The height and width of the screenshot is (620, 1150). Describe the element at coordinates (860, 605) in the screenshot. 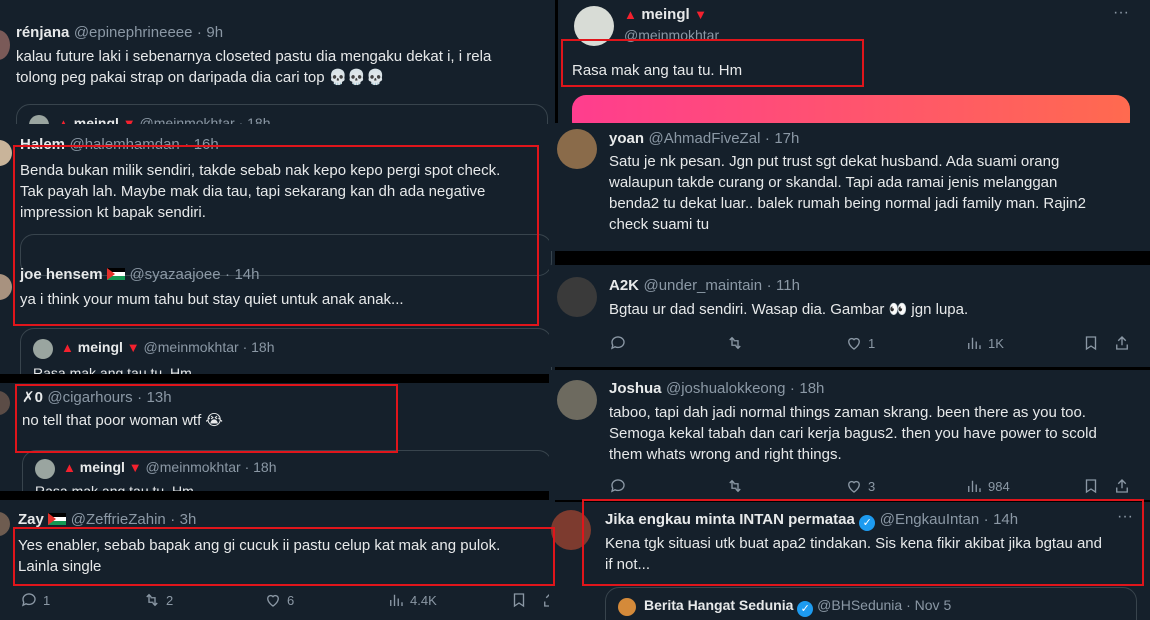

I see `quoted-handle: @BHSedunia` at that location.